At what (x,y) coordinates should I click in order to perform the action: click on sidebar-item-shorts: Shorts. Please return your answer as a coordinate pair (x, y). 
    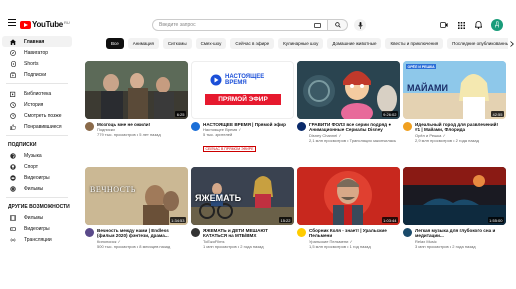
    Looking at the image, I should click on (37, 63).